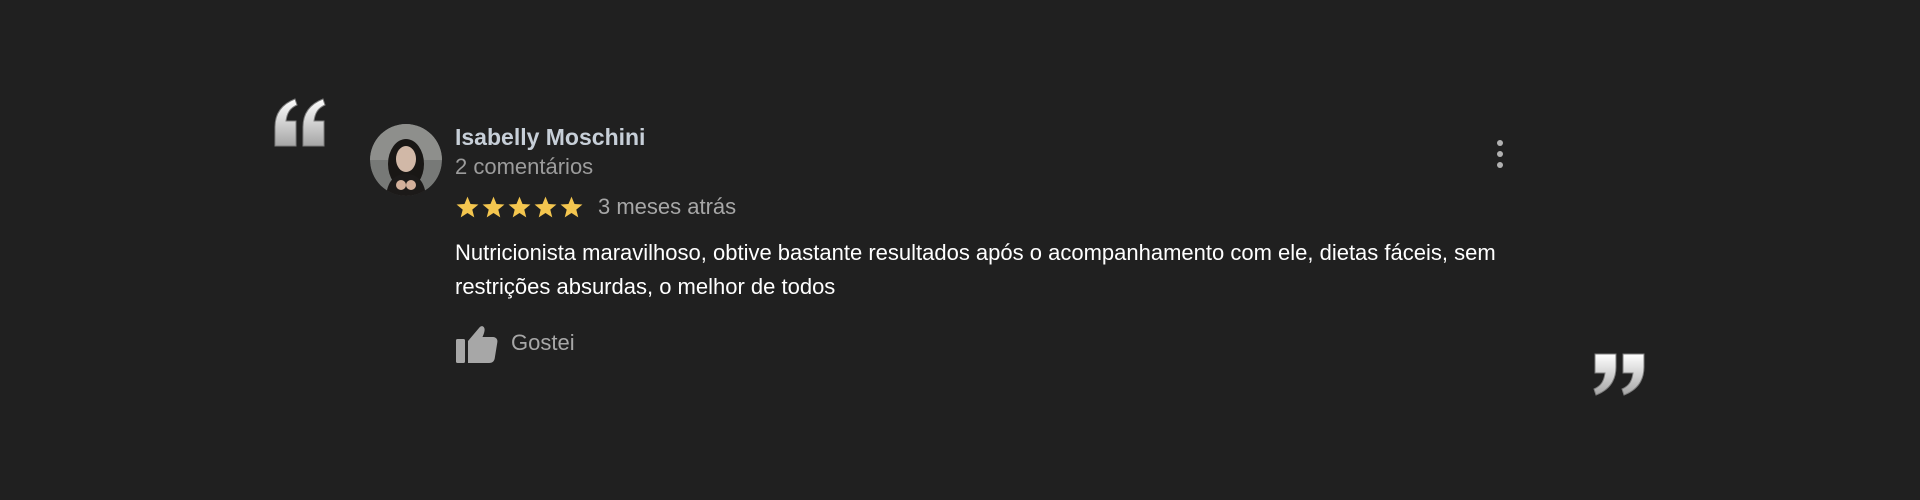 This screenshot has width=1920, height=500. Describe the element at coordinates (1500, 155) in the screenshot. I see `more-options-button` at that location.